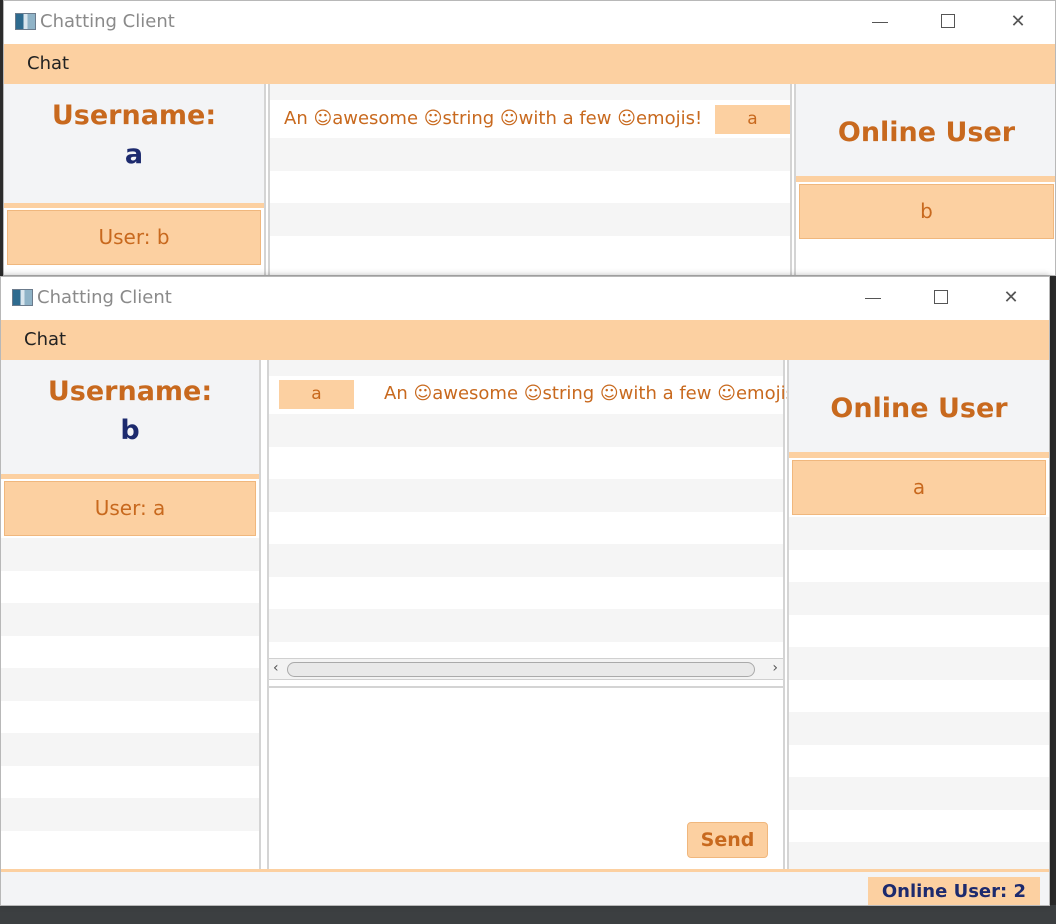  I want to click on online-user-item: a, so click(919, 487).